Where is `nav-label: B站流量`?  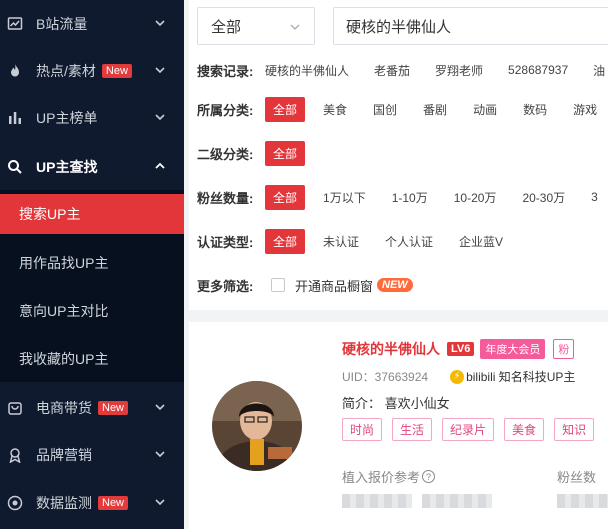 nav-label: B站流量 is located at coordinates (62, 23).